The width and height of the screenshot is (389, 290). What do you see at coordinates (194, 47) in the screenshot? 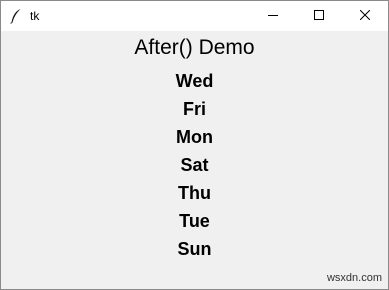
I see `demo-heading: After() Demo` at bounding box center [194, 47].